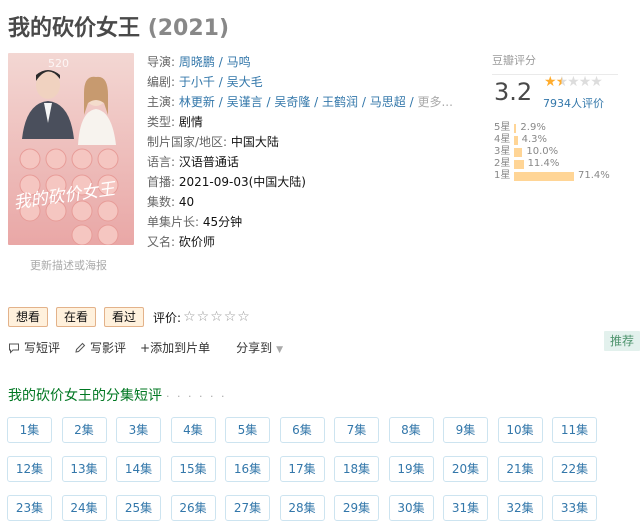 This screenshot has width=640, height=523. I want to click on aka-value: 砍价师, so click(196, 242).